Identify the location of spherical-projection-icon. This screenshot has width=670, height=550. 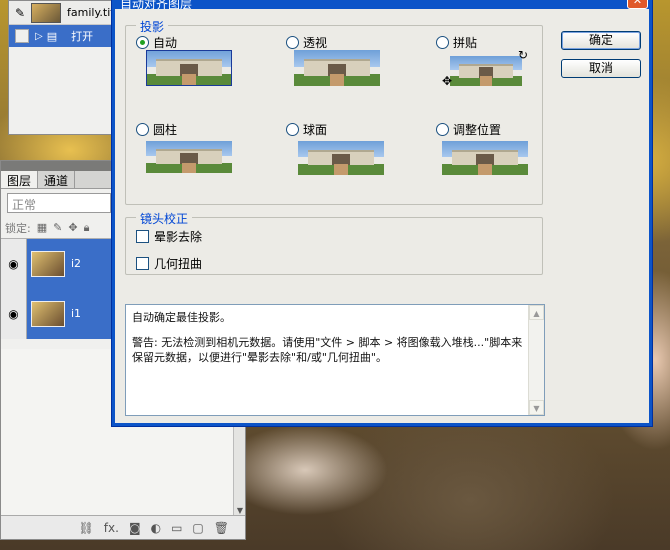
(341, 158).